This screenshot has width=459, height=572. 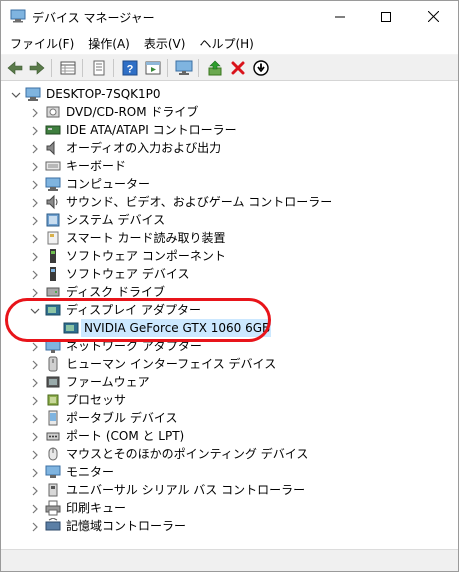 What do you see at coordinates (226, 43) in the screenshot?
I see `menu-help: ヘルプ(H)` at bounding box center [226, 43].